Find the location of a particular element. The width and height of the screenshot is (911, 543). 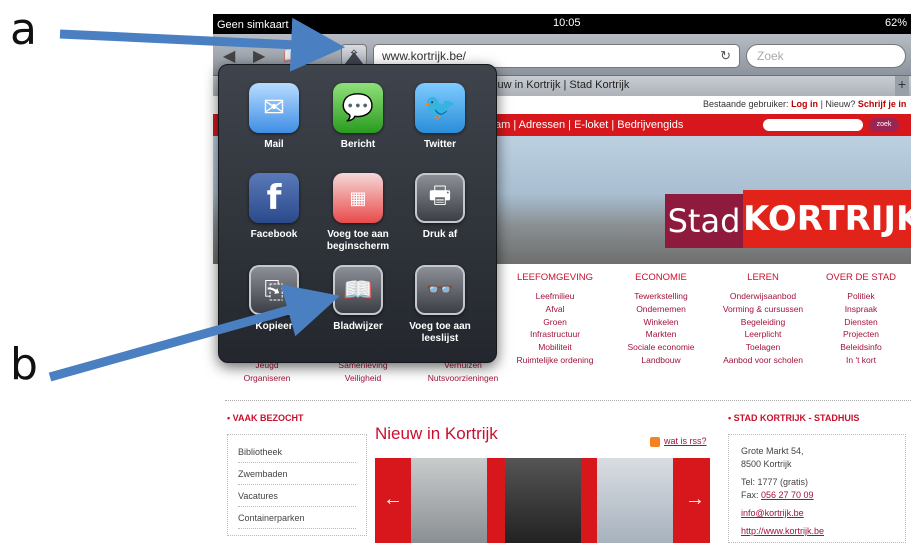

category-link: Mobiliteit is located at coordinates (555, 348).